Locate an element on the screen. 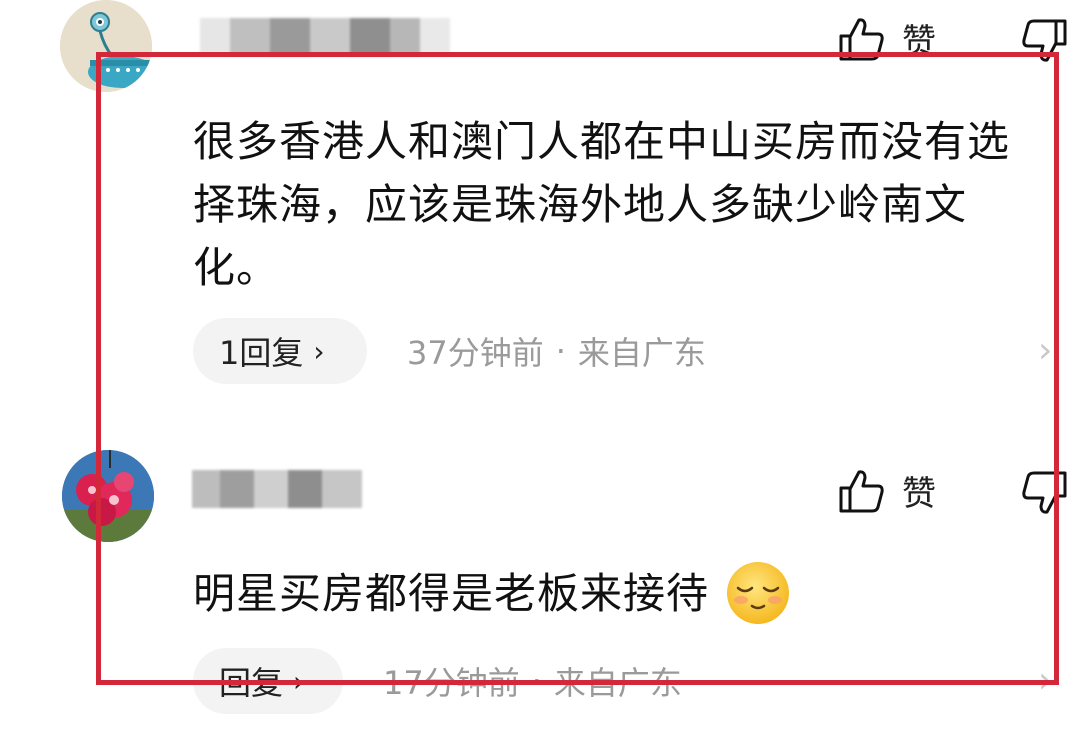  comment-text: 明星买房都得是老板来接待 is located at coordinates (451, 593).